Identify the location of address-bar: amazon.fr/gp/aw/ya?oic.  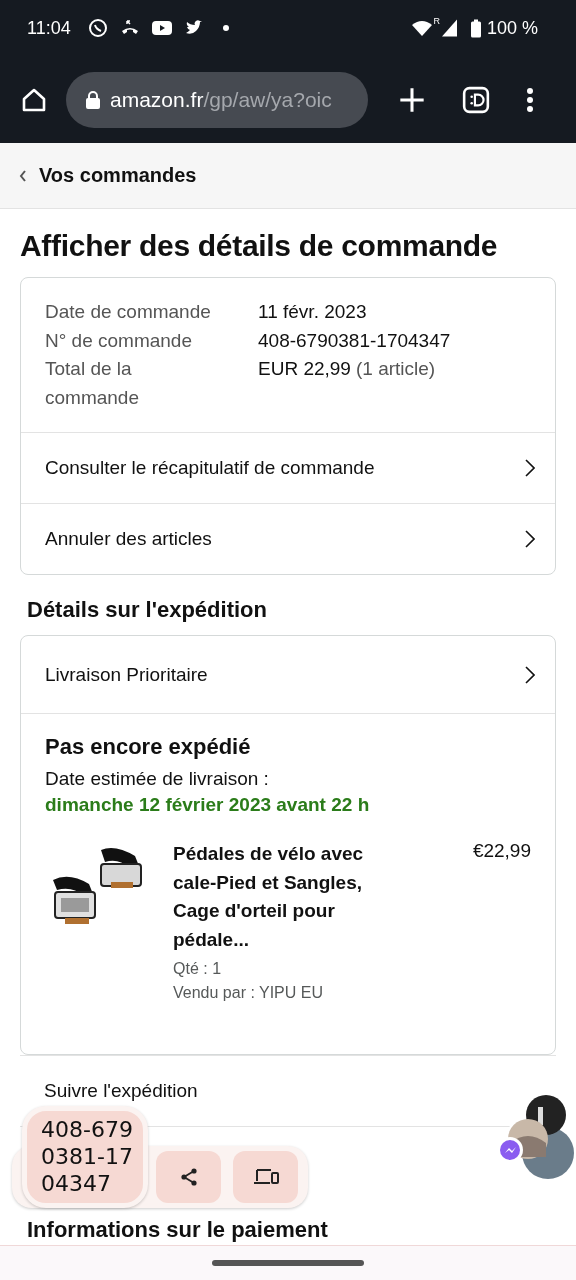
(217, 99).